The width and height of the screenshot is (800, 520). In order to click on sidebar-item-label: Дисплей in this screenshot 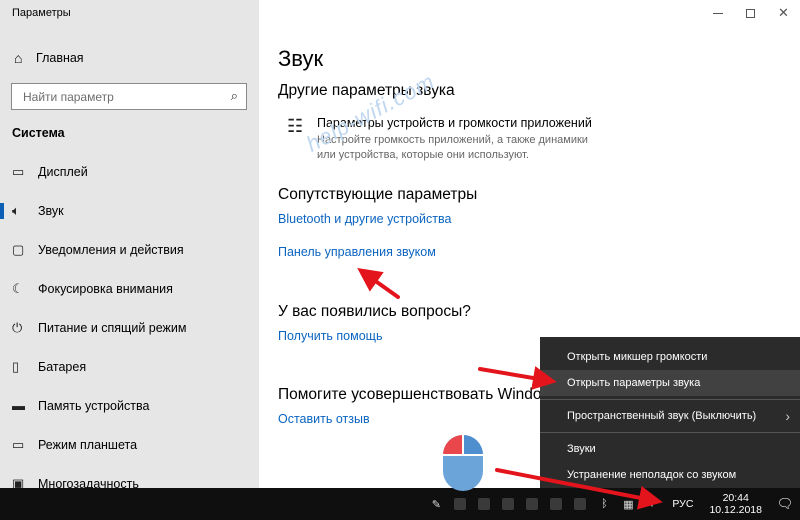, I will do `click(63, 171)`.